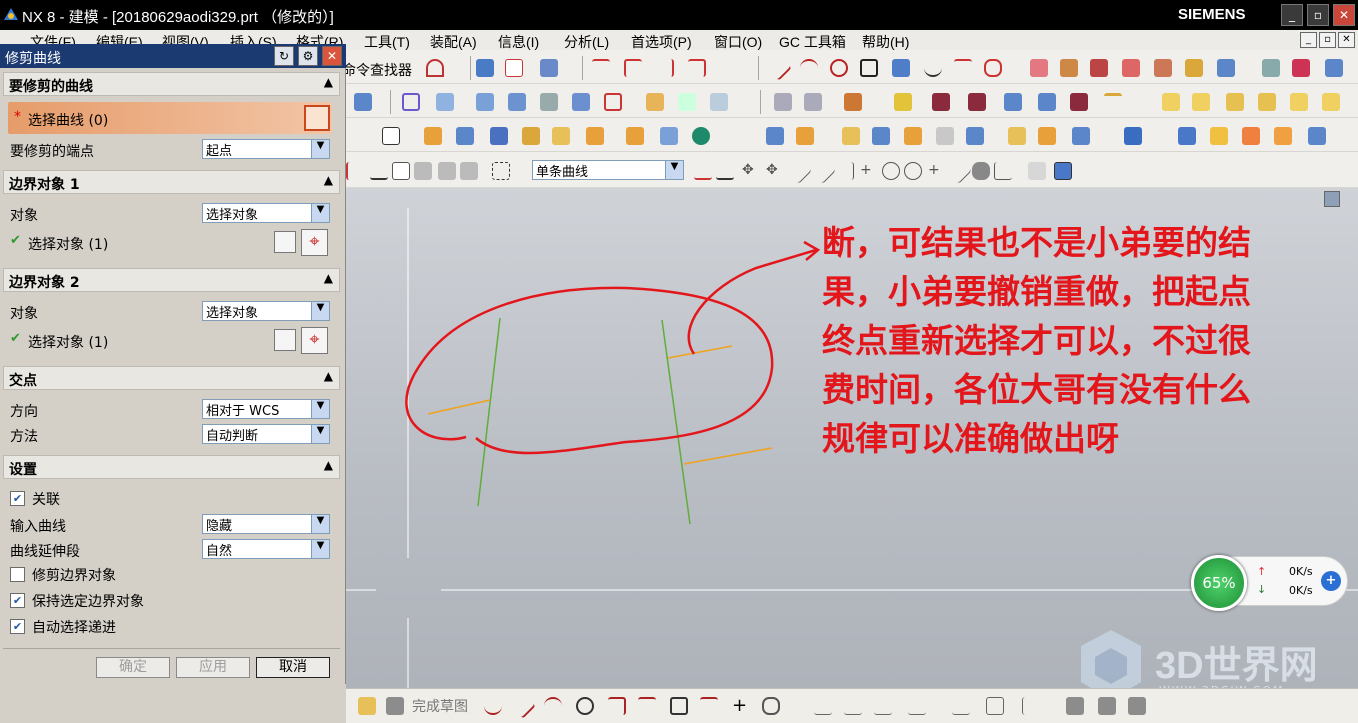  Describe the element at coordinates (701, 136) in the screenshot. I see `sphere-icon` at that location.